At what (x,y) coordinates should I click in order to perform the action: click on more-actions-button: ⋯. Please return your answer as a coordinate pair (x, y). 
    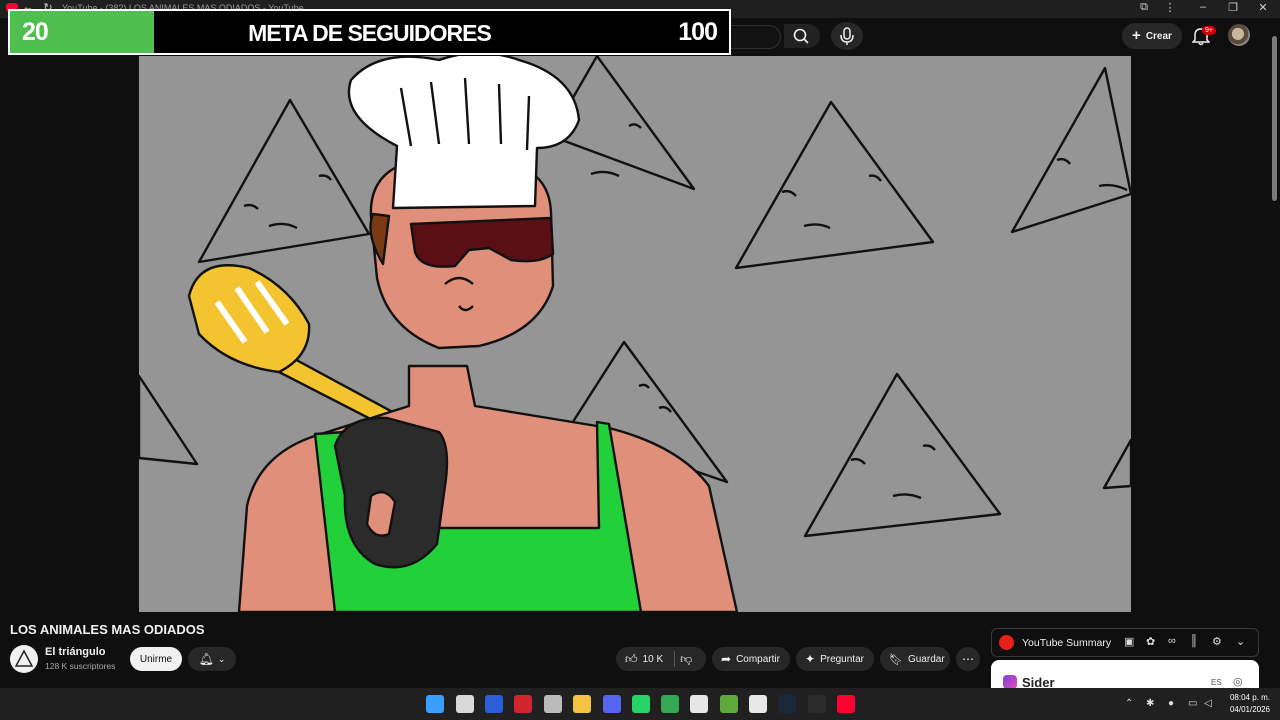
    Looking at the image, I should click on (968, 659).